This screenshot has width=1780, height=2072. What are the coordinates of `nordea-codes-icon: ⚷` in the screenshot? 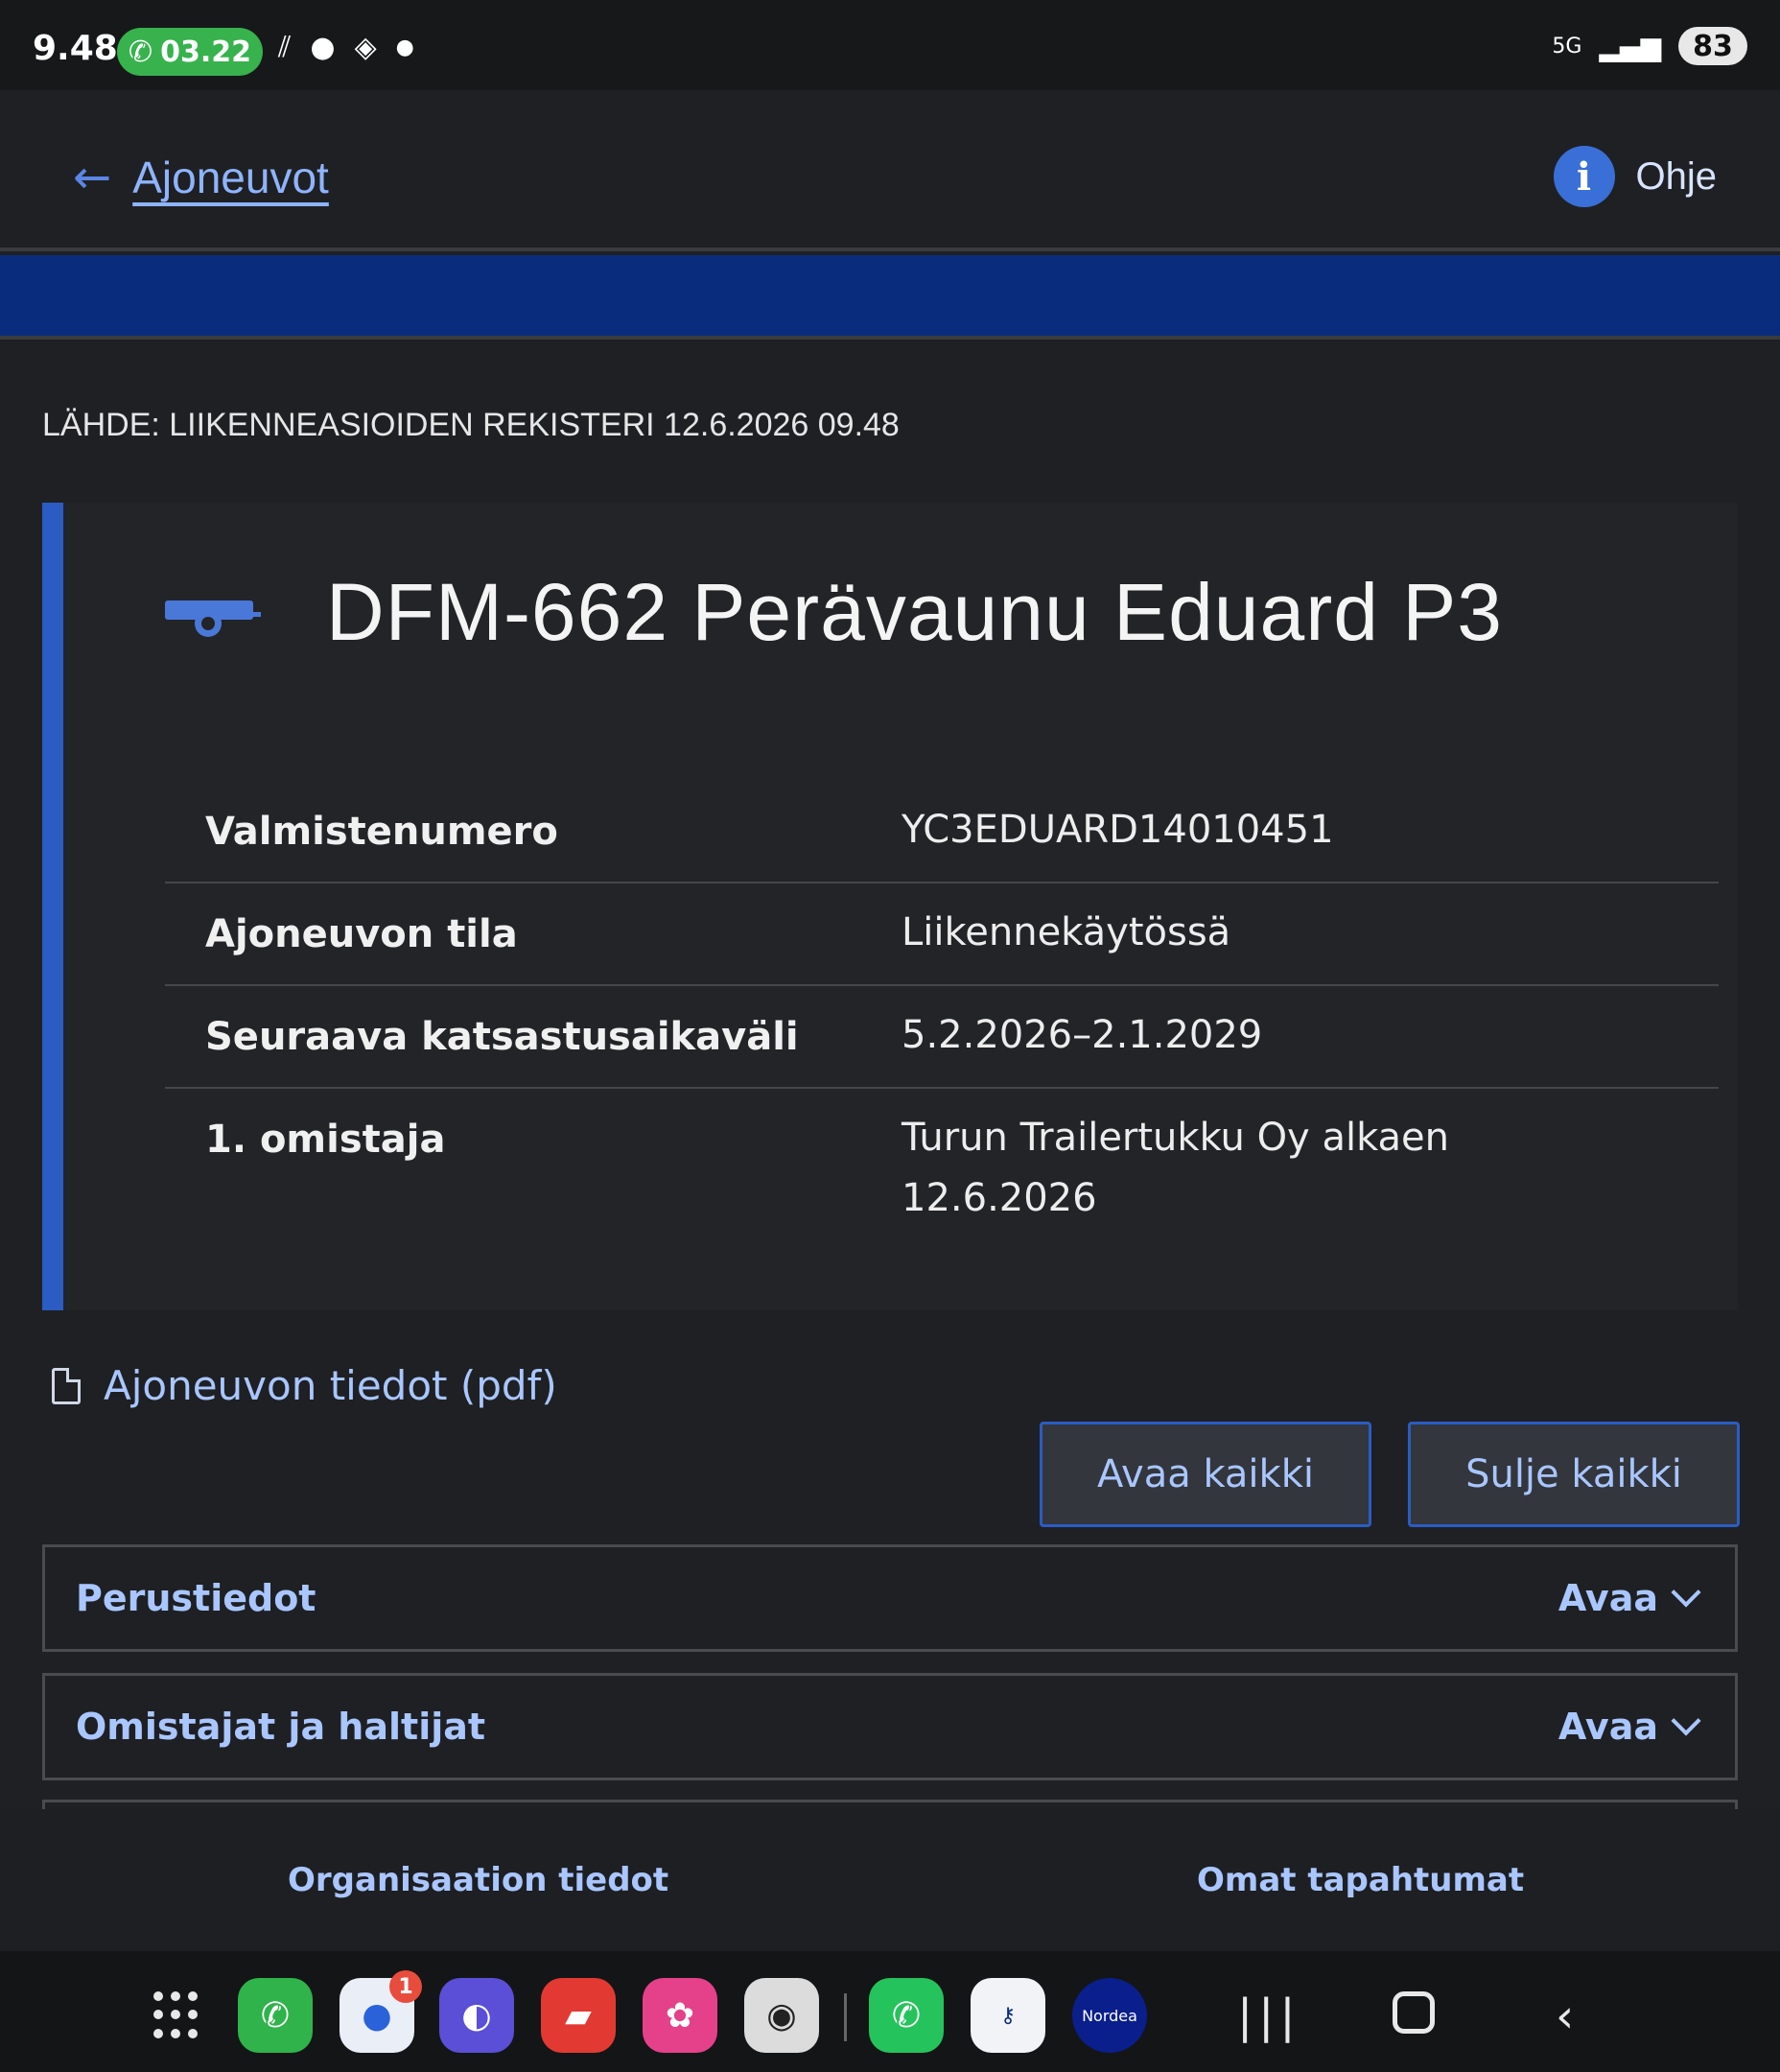 It's located at (1008, 2015).